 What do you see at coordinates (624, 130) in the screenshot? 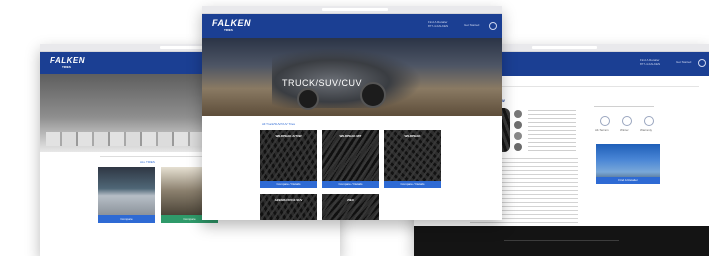
I see `feature-label-2: Winter` at bounding box center [624, 130].